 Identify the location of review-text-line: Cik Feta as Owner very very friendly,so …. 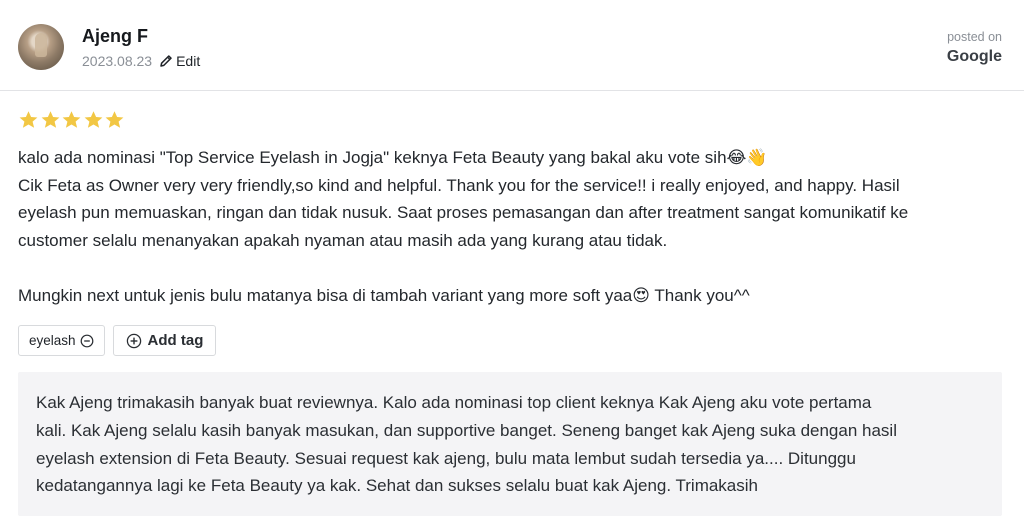
(459, 185).